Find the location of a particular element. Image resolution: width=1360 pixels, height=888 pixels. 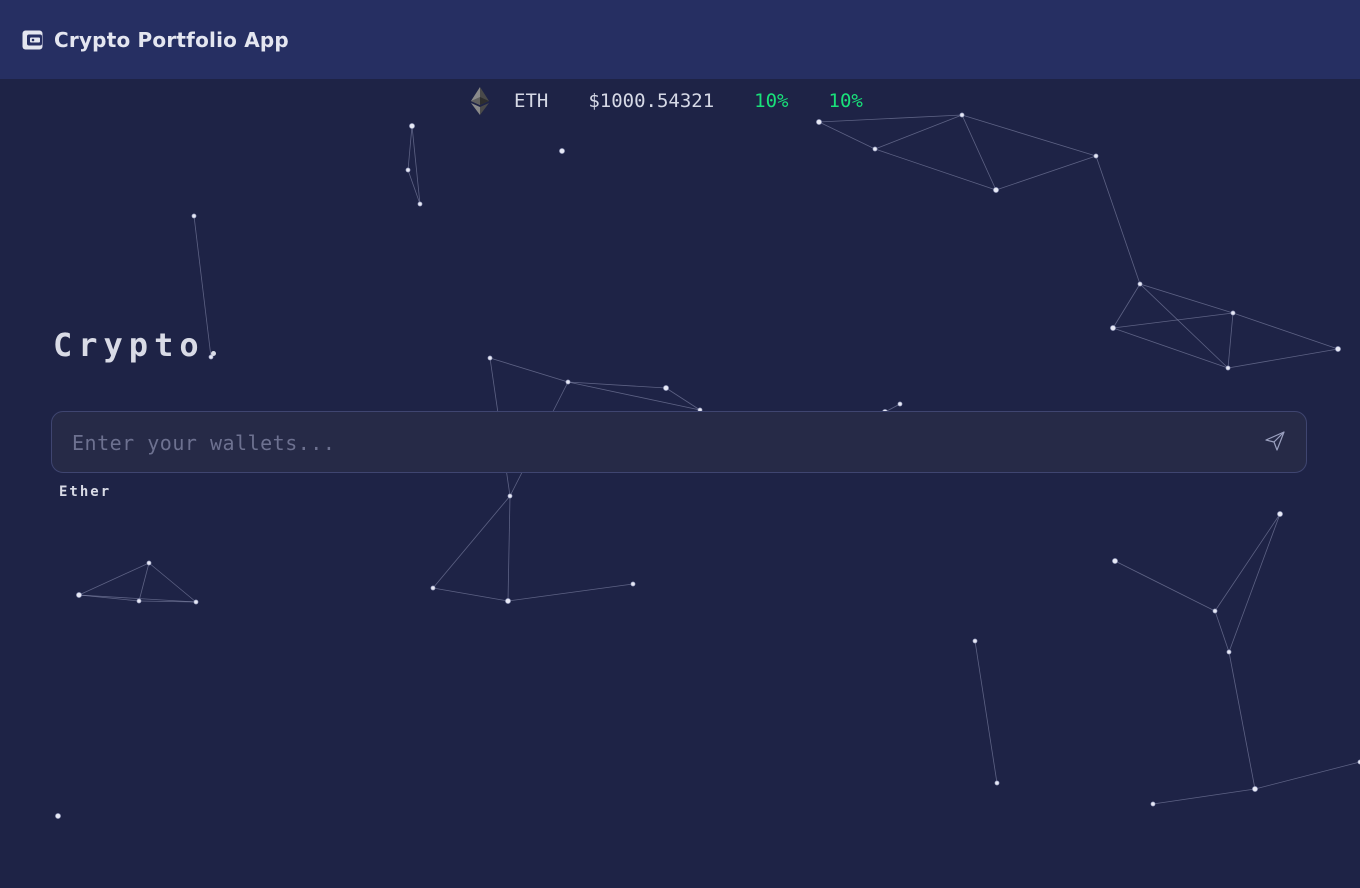

price-ticker: ETH $1000.54321 10% 10% is located at coordinates (666, 101).